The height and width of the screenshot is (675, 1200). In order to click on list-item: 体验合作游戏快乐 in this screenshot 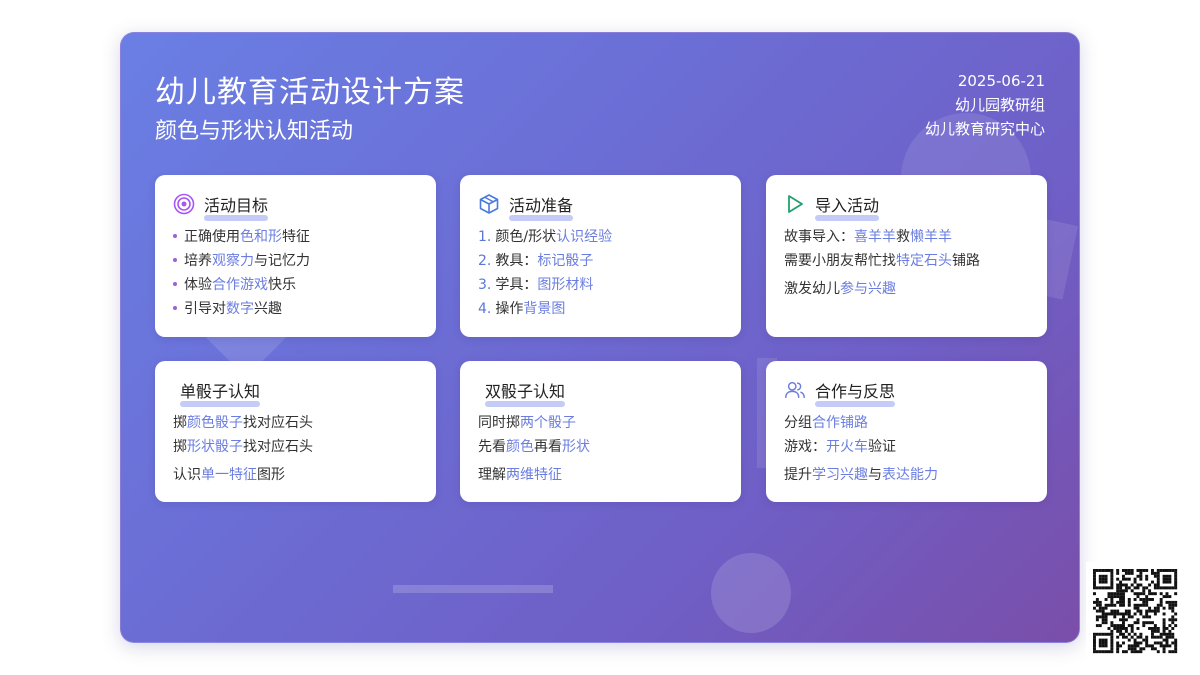, I will do `click(295, 285)`.